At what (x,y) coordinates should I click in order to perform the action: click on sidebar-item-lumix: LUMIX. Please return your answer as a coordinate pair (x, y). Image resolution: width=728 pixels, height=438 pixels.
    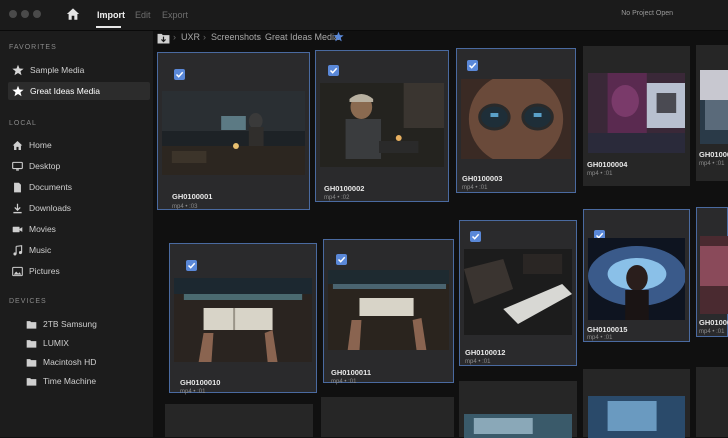
    Looking at the image, I should click on (86, 343).